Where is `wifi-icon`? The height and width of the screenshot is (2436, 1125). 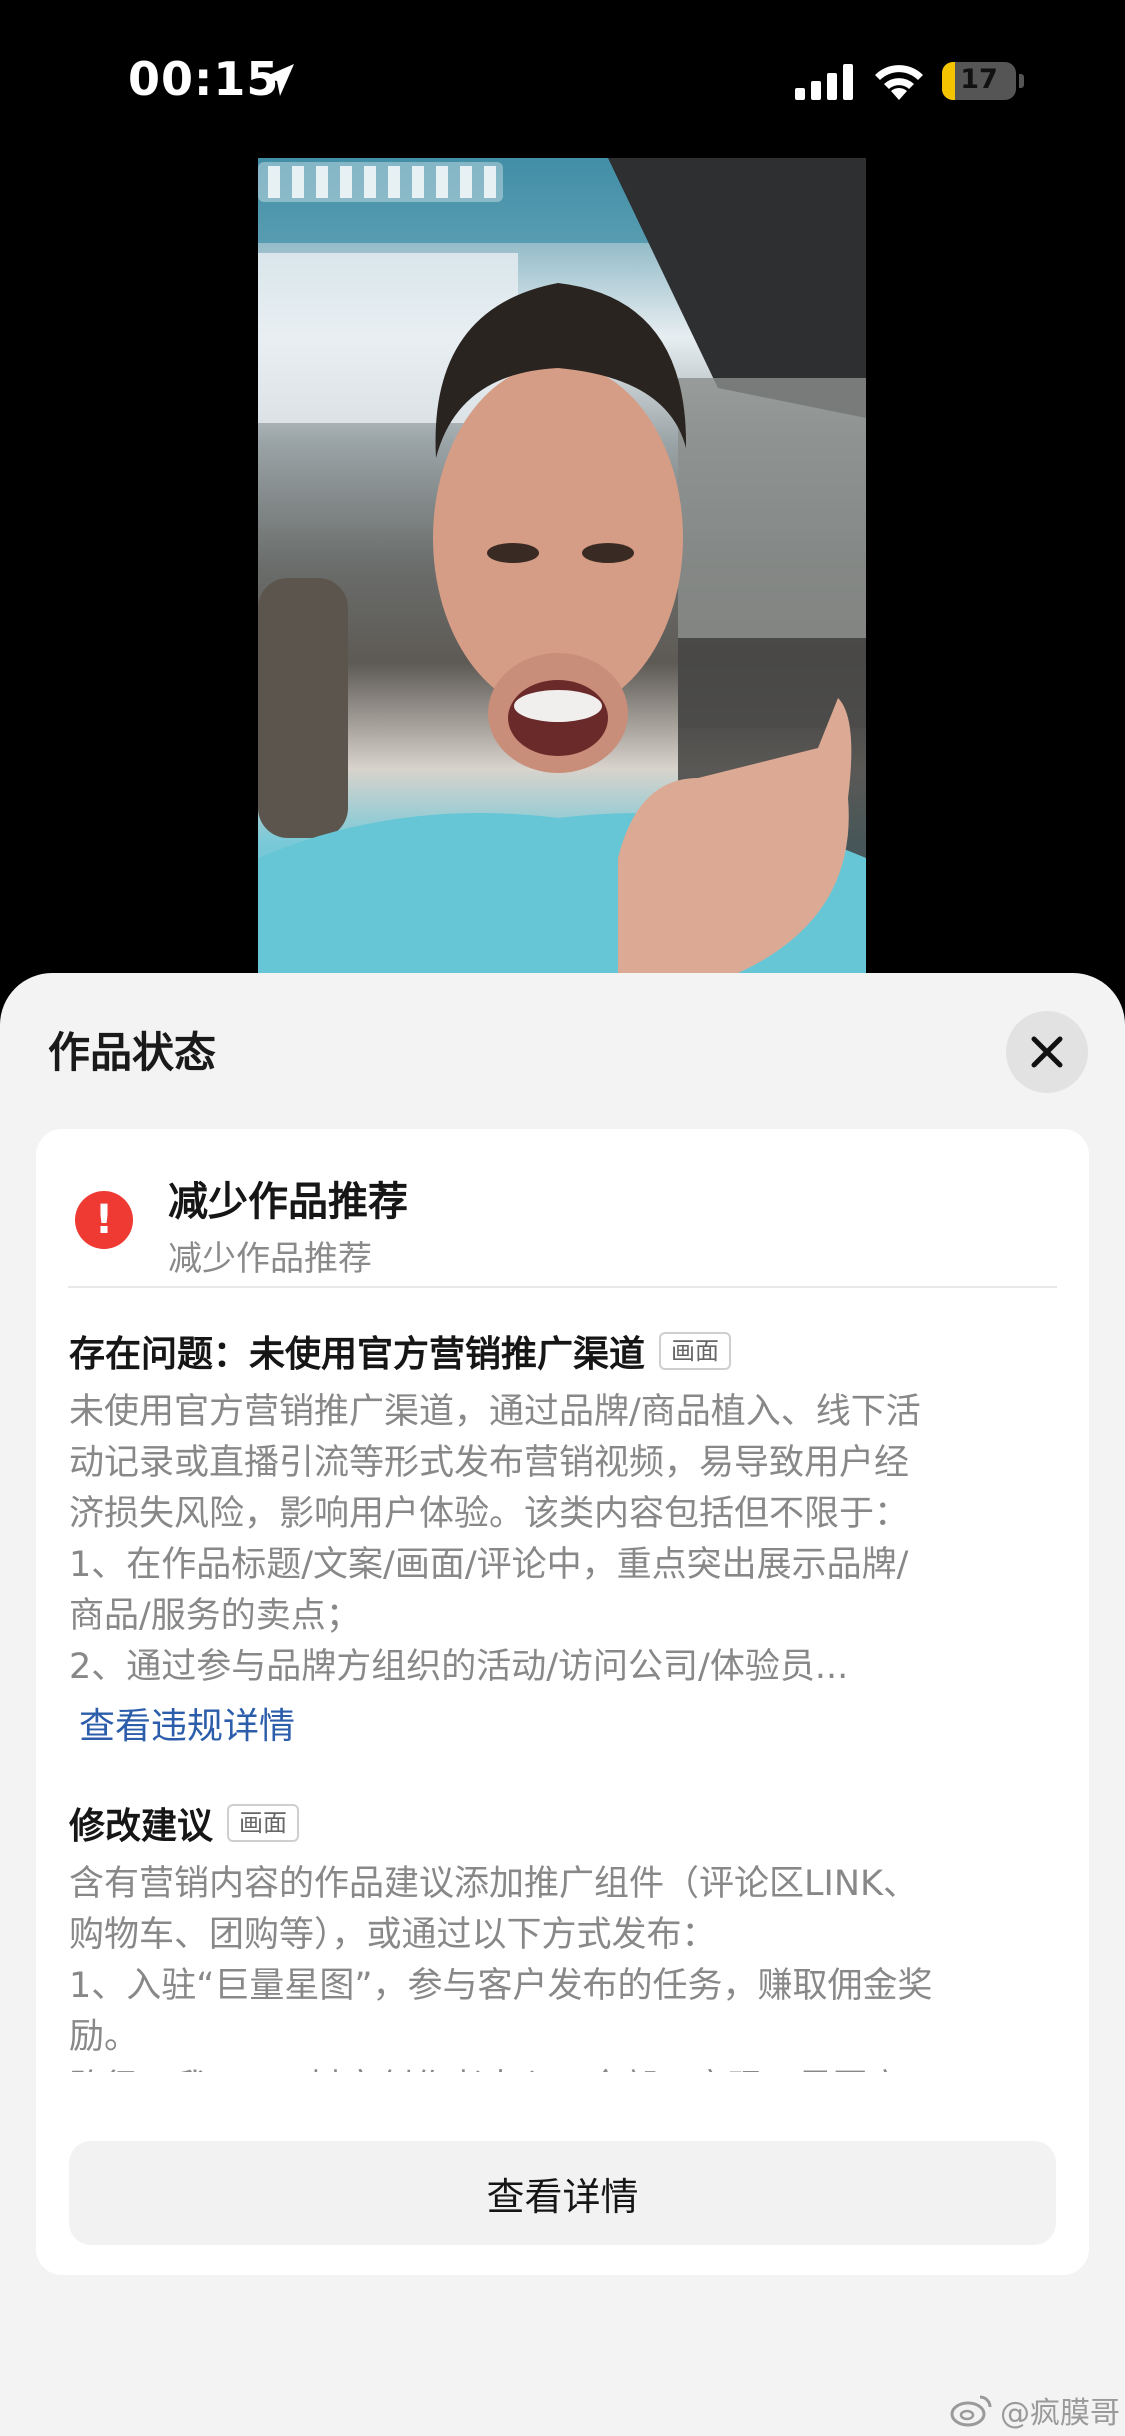 wifi-icon is located at coordinates (899, 82).